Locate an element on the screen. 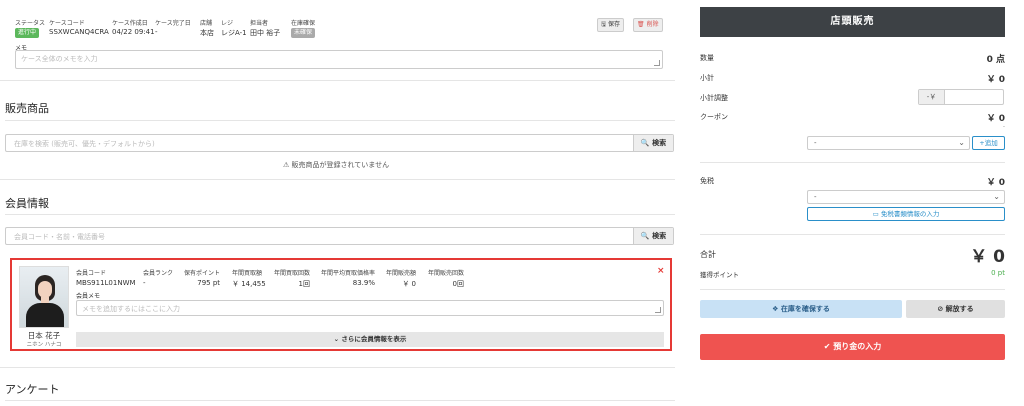 This screenshot has height=406, width=1024. member-memo-label: 会員メモ is located at coordinates (88, 296).